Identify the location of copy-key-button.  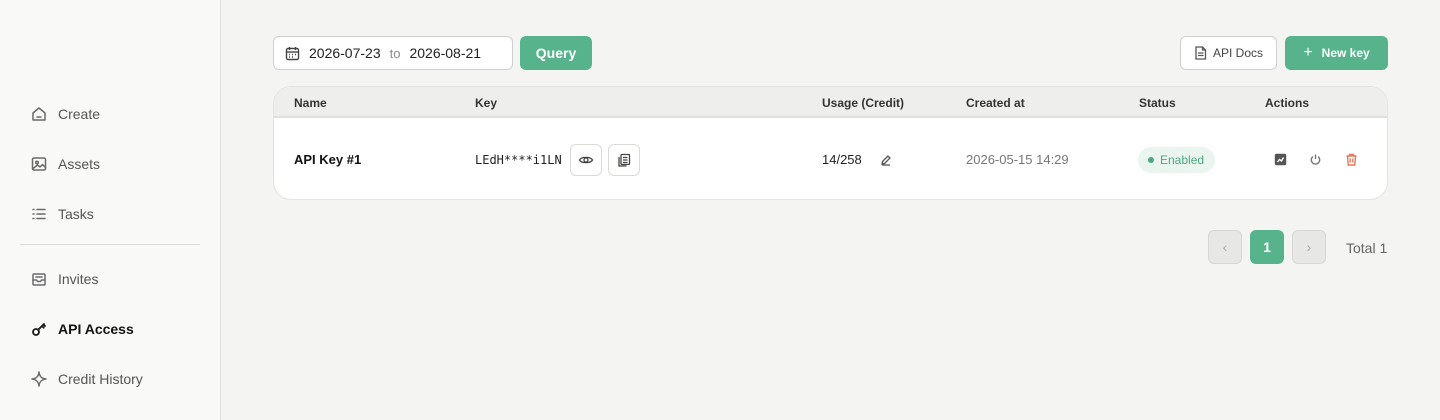
(624, 159).